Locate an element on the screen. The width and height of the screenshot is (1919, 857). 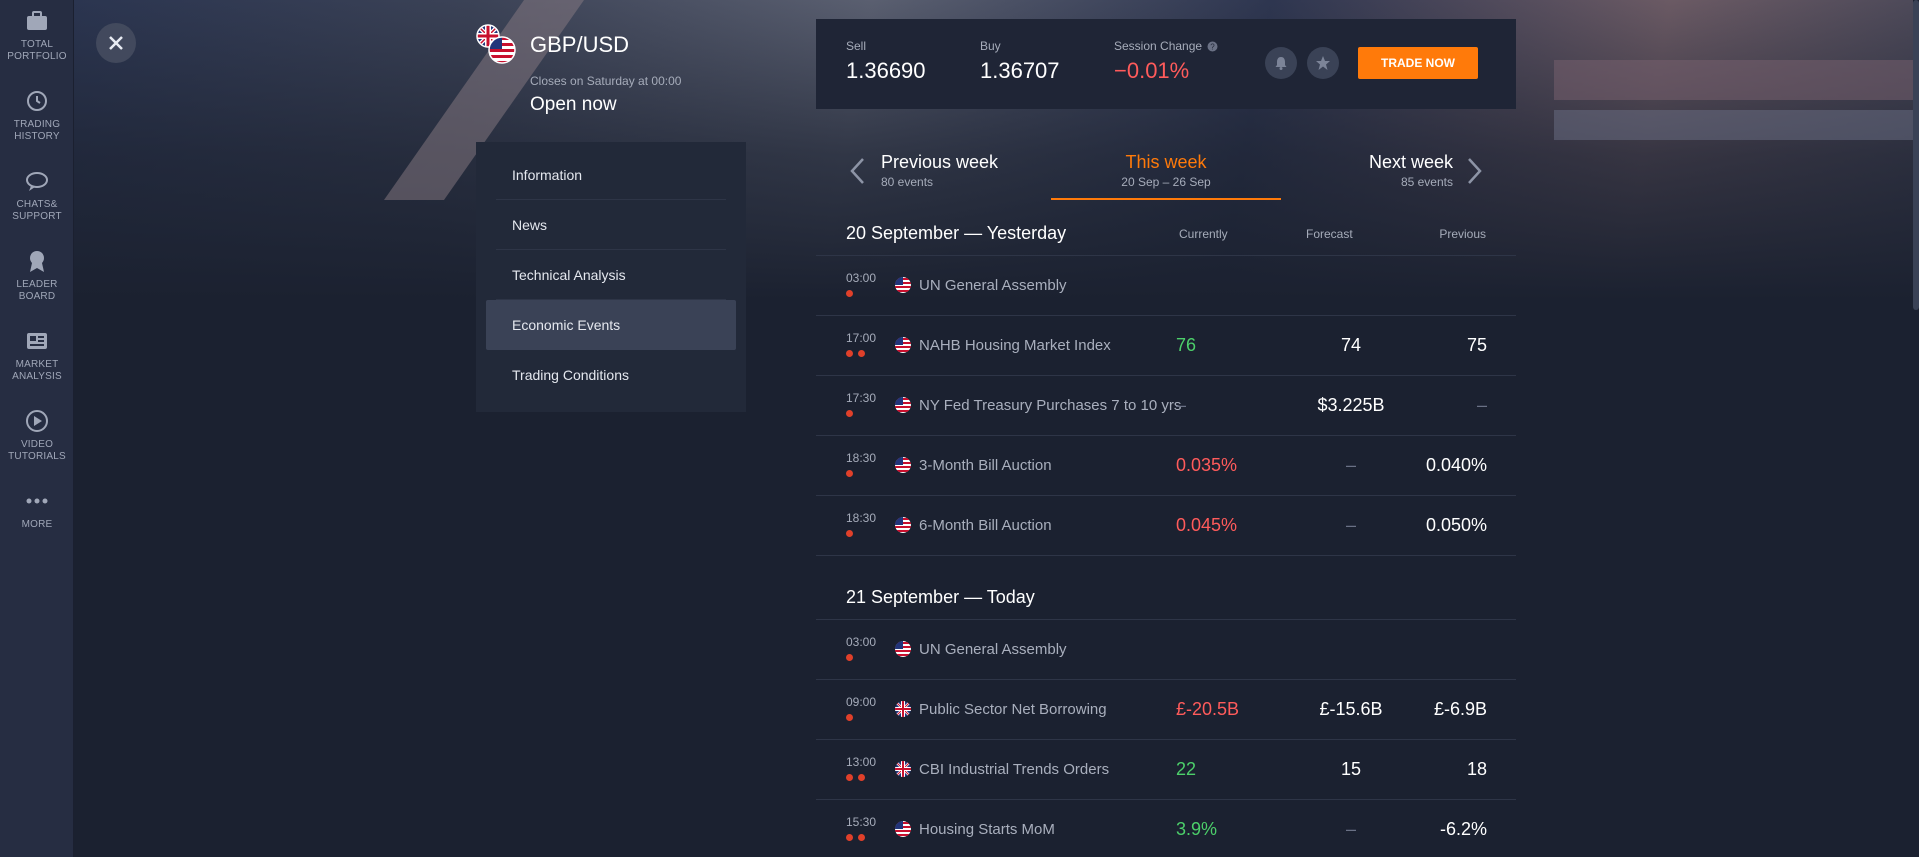
chevron-left-icon is located at coordinates (858, 171).